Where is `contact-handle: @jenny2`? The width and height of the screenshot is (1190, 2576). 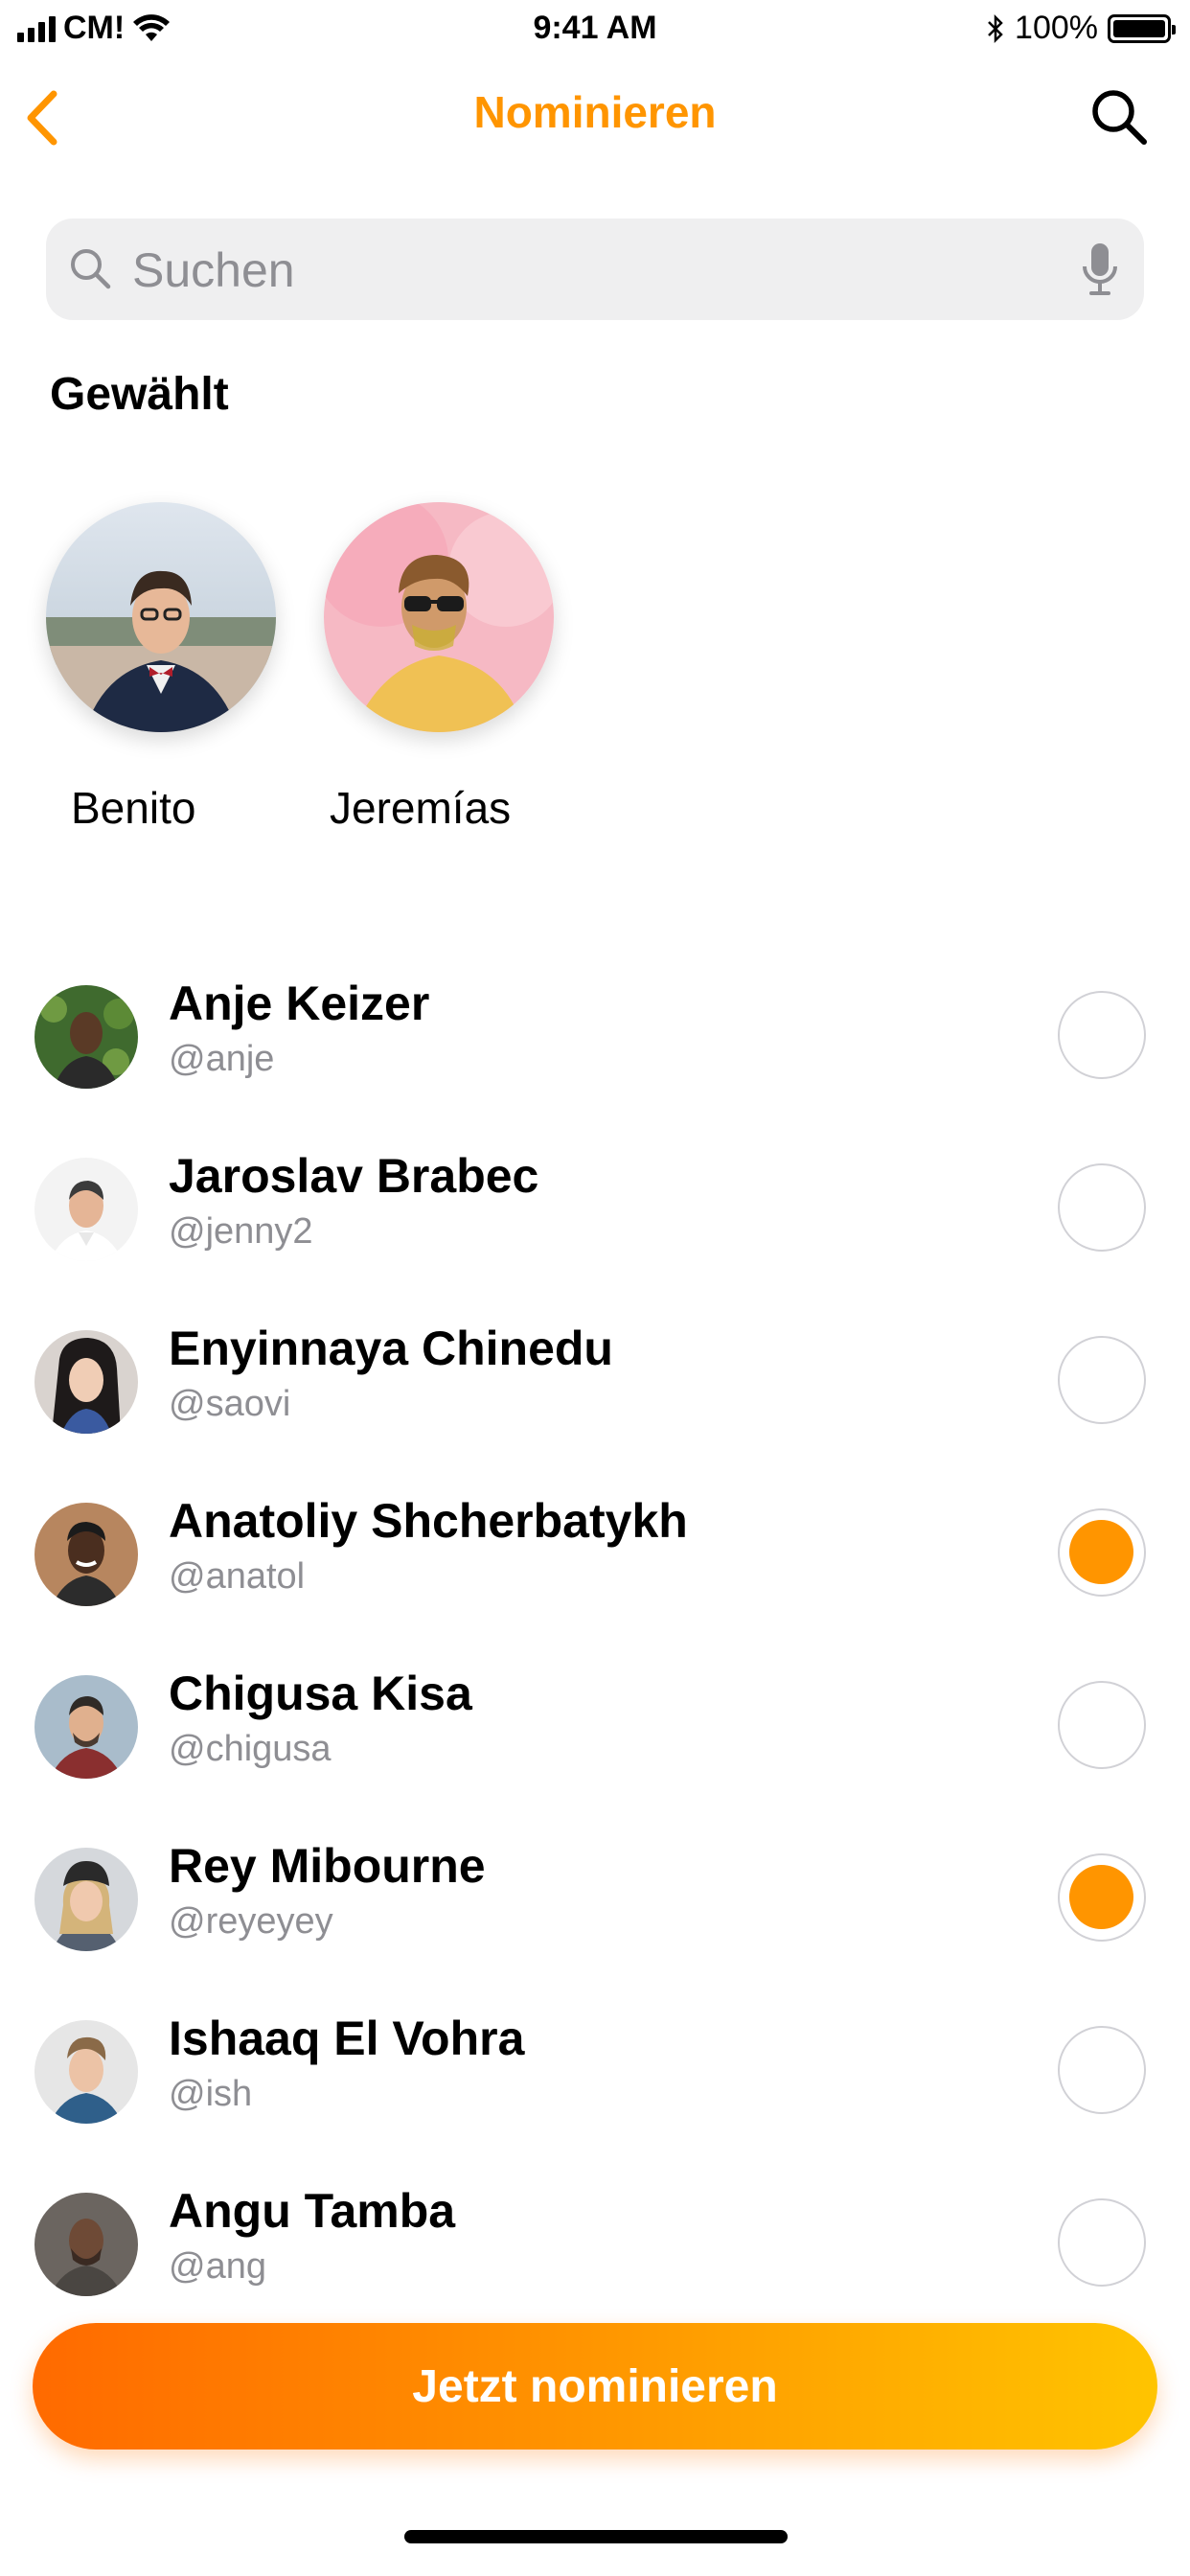 contact-handle: @jenny2 is located at coordinates (241, 1231).